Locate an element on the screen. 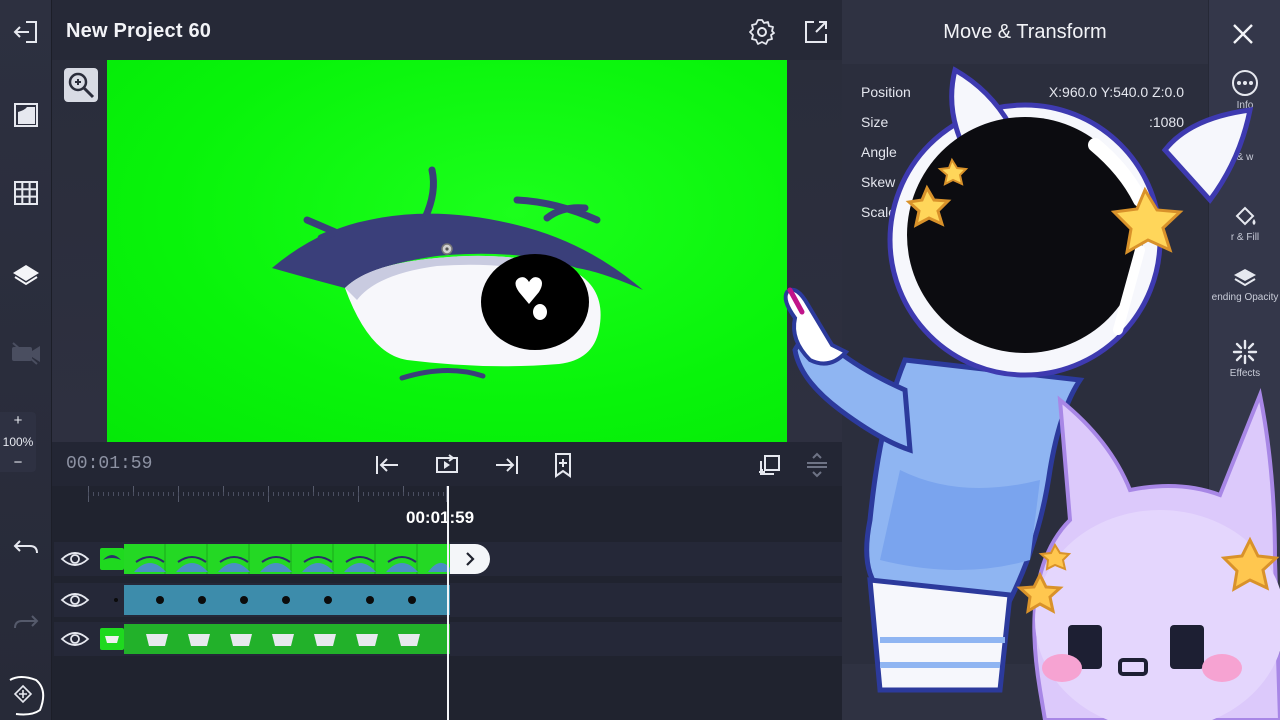 The width and height of the screenshot is (1280, 720). zoom-preview-icon is located at coordinates (81, 85).